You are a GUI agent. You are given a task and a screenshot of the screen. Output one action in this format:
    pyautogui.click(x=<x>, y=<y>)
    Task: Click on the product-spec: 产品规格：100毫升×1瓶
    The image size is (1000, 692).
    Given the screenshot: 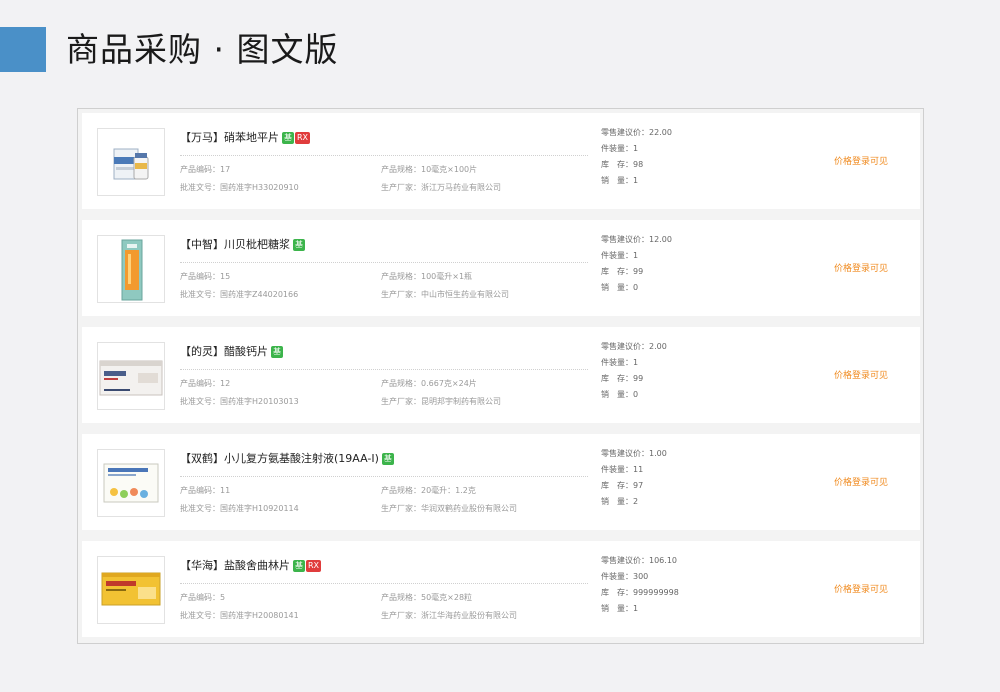 What is the action you would take?
    pyautogui.click(x=427, y=276)
    